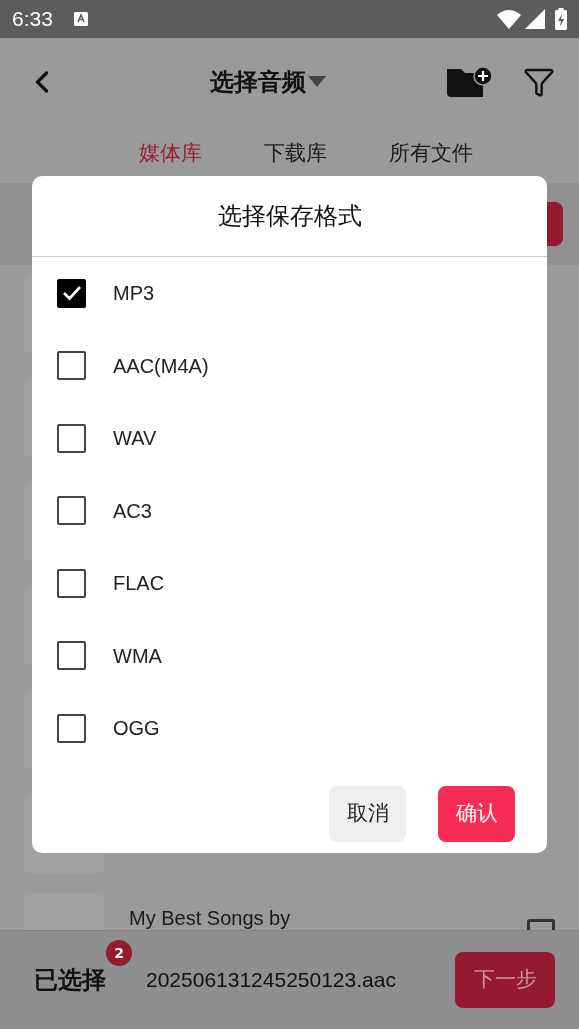 The image size is (579, 1029). What do you see at coordinates (139, 584) in the screenshot?
I see `option-label: FLAC` at bounding box center [139, 584].